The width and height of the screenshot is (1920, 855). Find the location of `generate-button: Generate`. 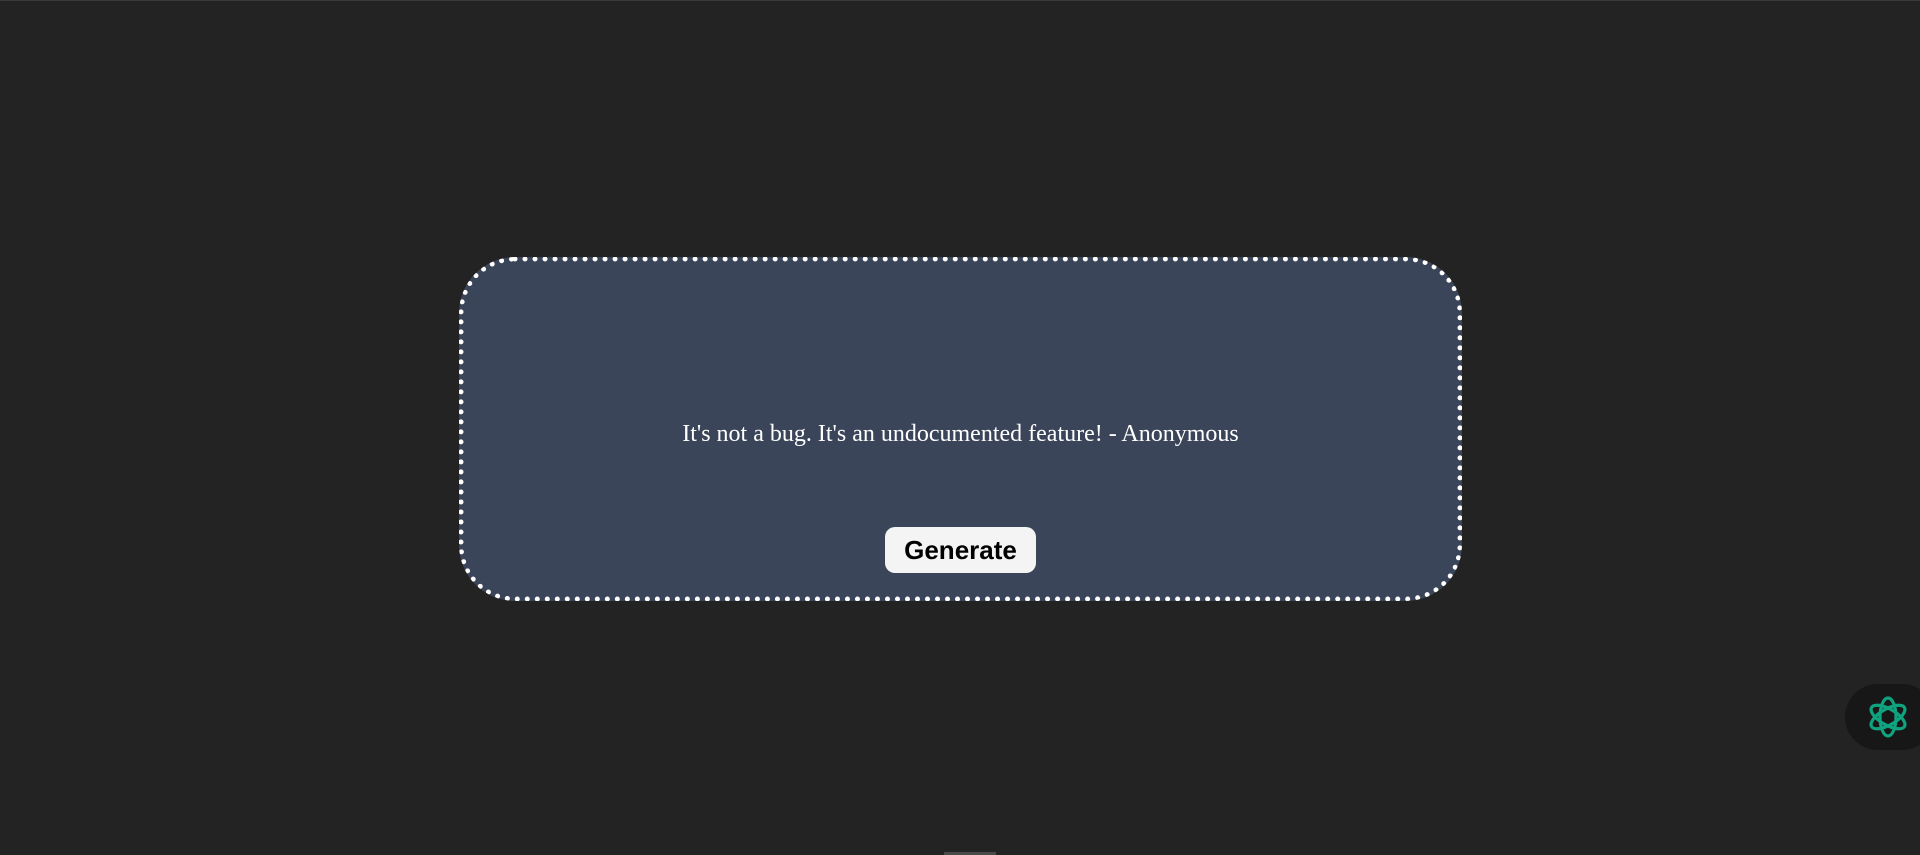

generate-button: Generate is located at coordinates (960, 550).